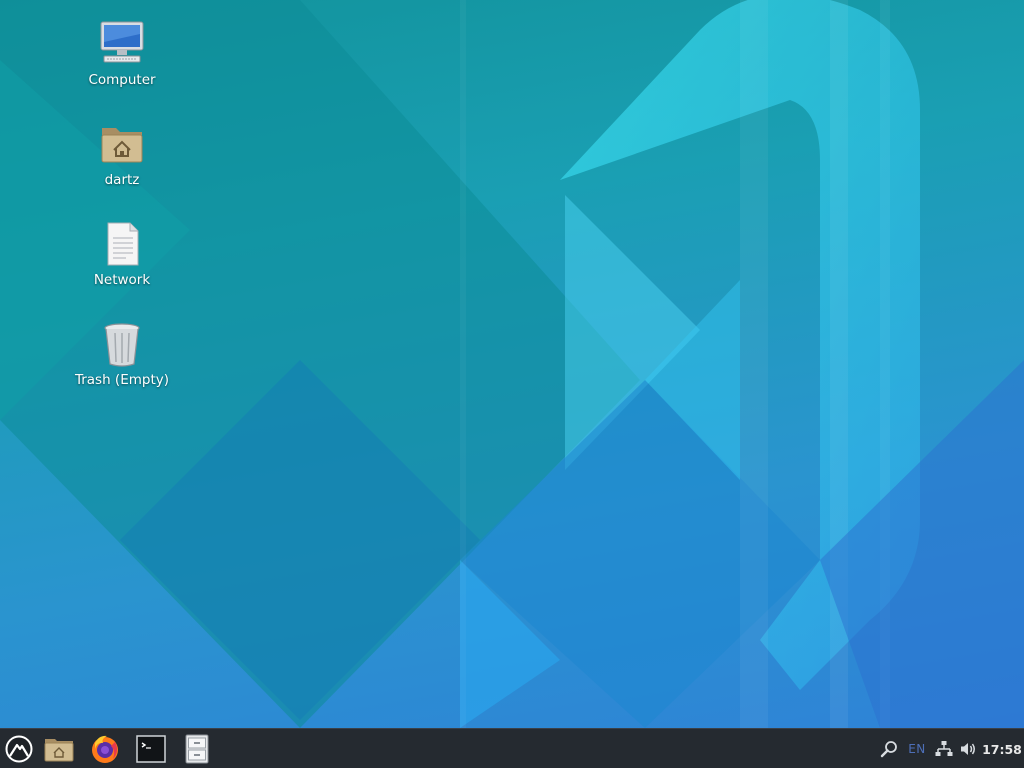 The width and height of the screenshot is (1024, 768). What do you see at coordinates (123, 244) in the screenshot?
I see `document-icon` at bounding box center [123, 244].